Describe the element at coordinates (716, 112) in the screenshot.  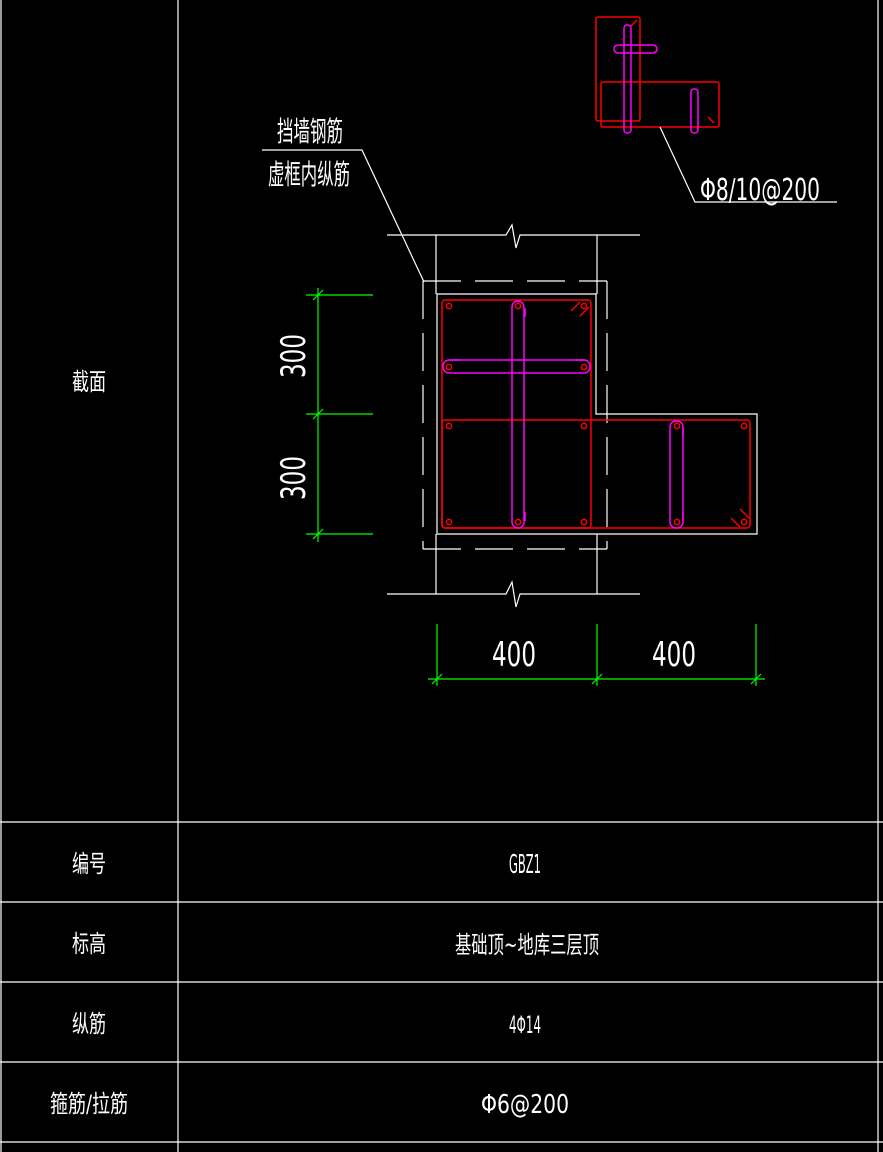
I see `stirrup-detail: Φ8/10@200` at that location.